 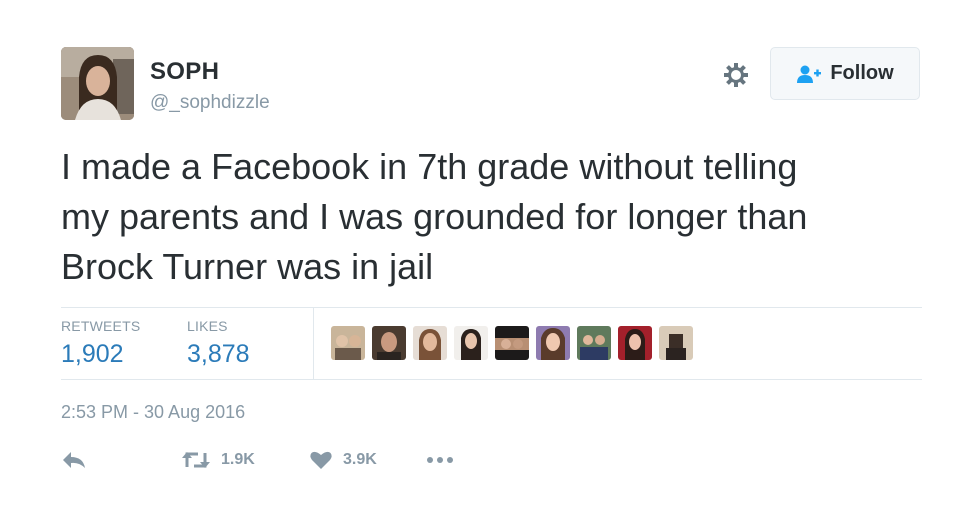 What do you see at coordinates (736, 75) in the screenshot?
I see `gear-icon` at bounding box center [736, 75].